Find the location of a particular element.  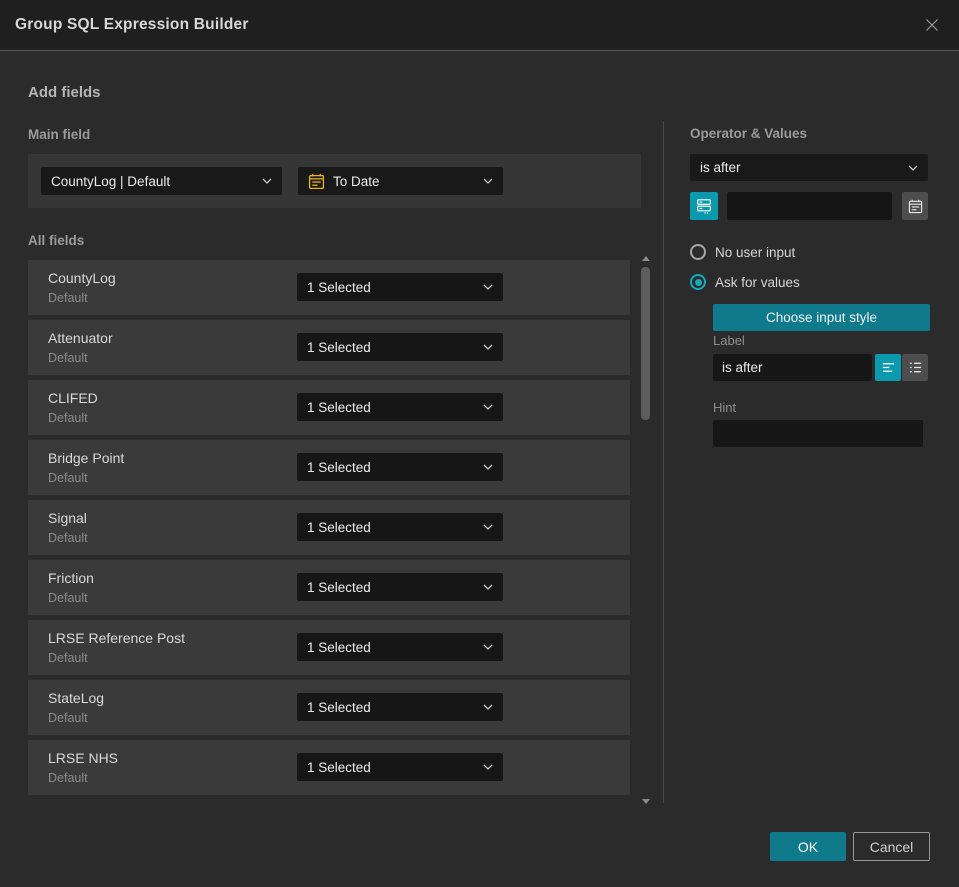

operator-values-heading: Operator & Values is located at coordinates (749, 133).